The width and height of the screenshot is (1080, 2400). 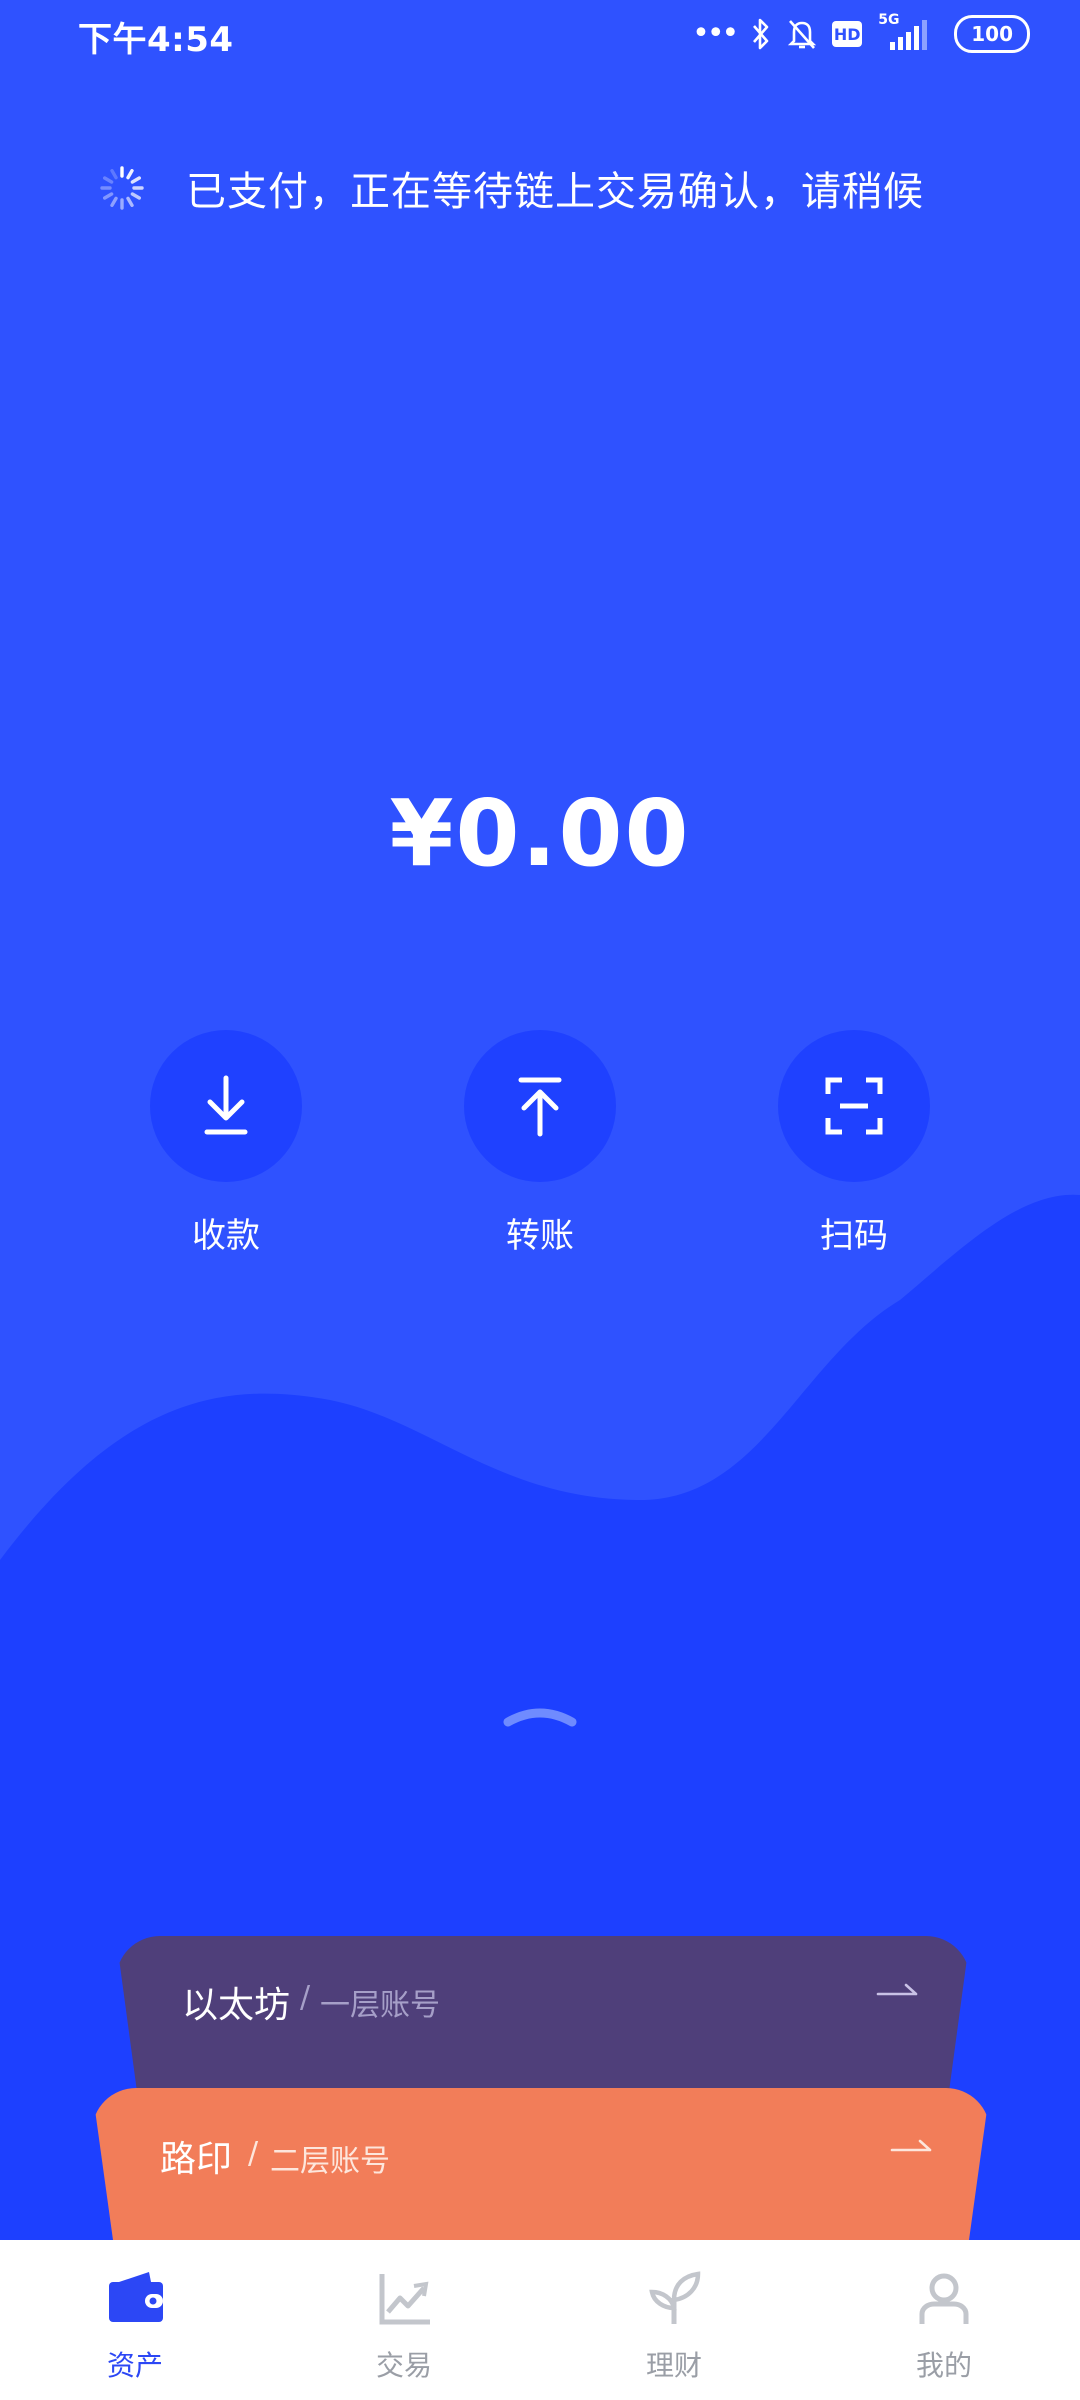 What do you see at coordinates (135, 2326) in the screenshot?
I see `tab-assets: 资产` at bounding box center [135, 2326].